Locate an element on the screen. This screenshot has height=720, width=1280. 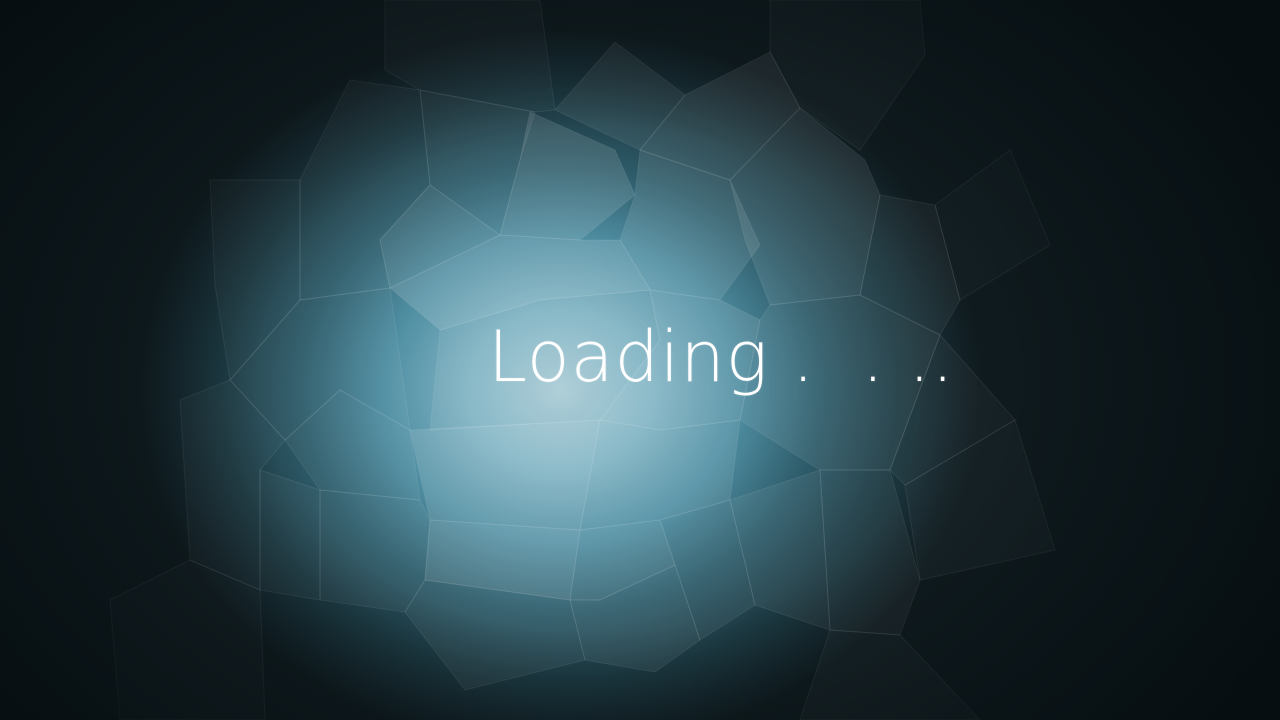
loading-text: Loading . . .. is located at coordinates (721, 357).